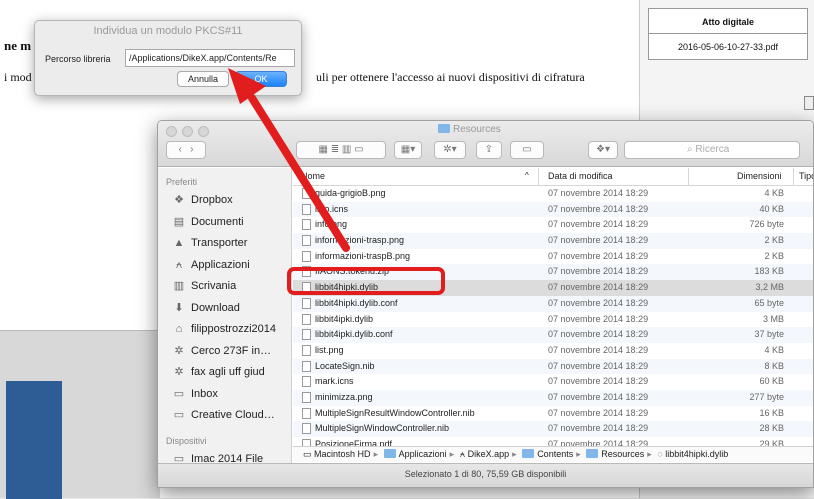  Describe the element at coordinates (299, 173) in the screenshot. I see `arrow-shaft` at that location.